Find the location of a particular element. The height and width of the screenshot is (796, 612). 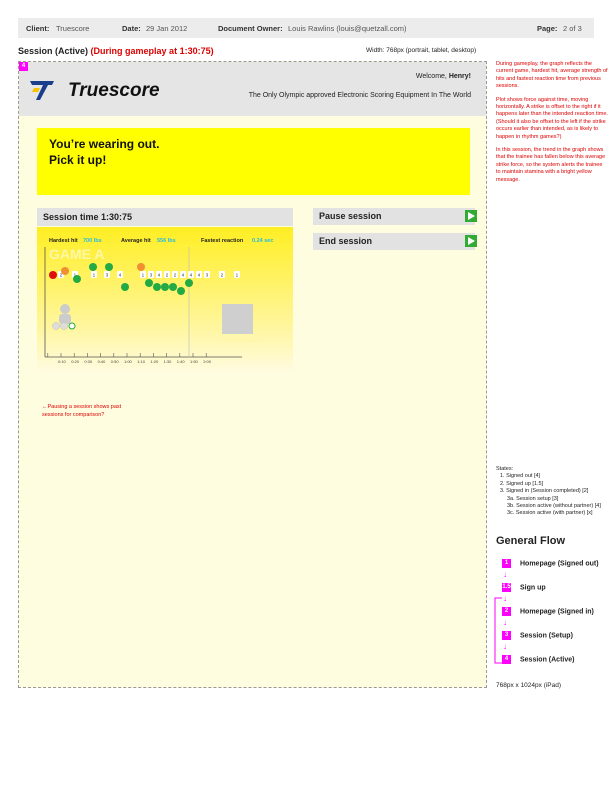

x-tick-label: 0:30 is located at coordinates (88, 361).